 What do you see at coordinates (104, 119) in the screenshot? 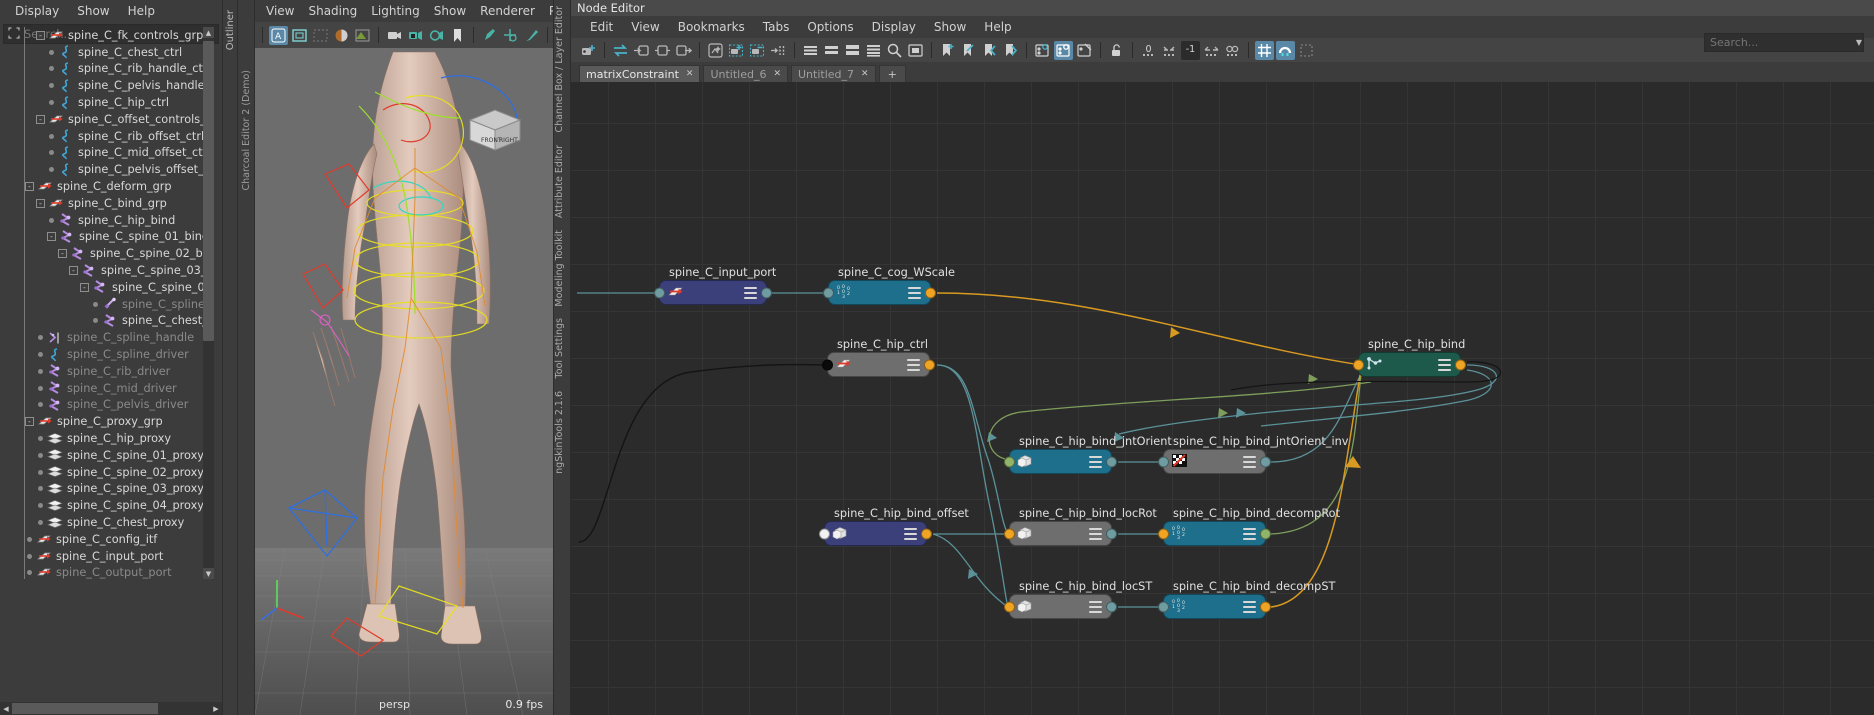
I see `outliner-row: - spine_C_offset_controls_grp` at bounding box center [104, 119].